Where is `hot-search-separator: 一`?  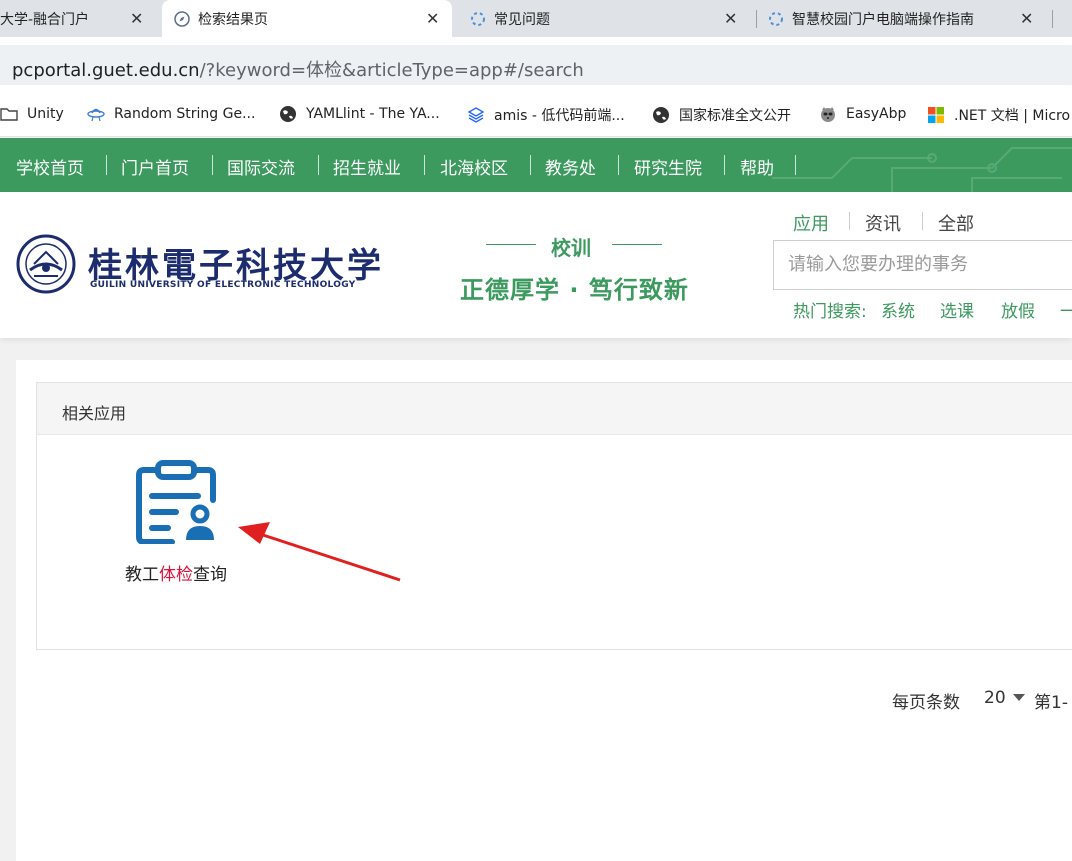
hot-search-separator: 一 is located at coordinates (1066, 312).